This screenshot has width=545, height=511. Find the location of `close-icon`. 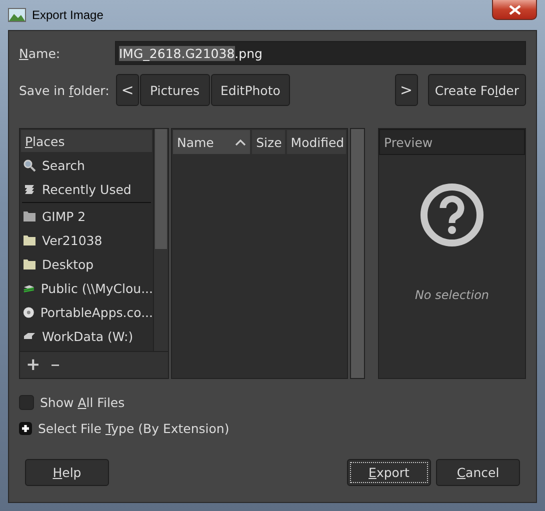

close-icon is located at coordinates (514, 9).